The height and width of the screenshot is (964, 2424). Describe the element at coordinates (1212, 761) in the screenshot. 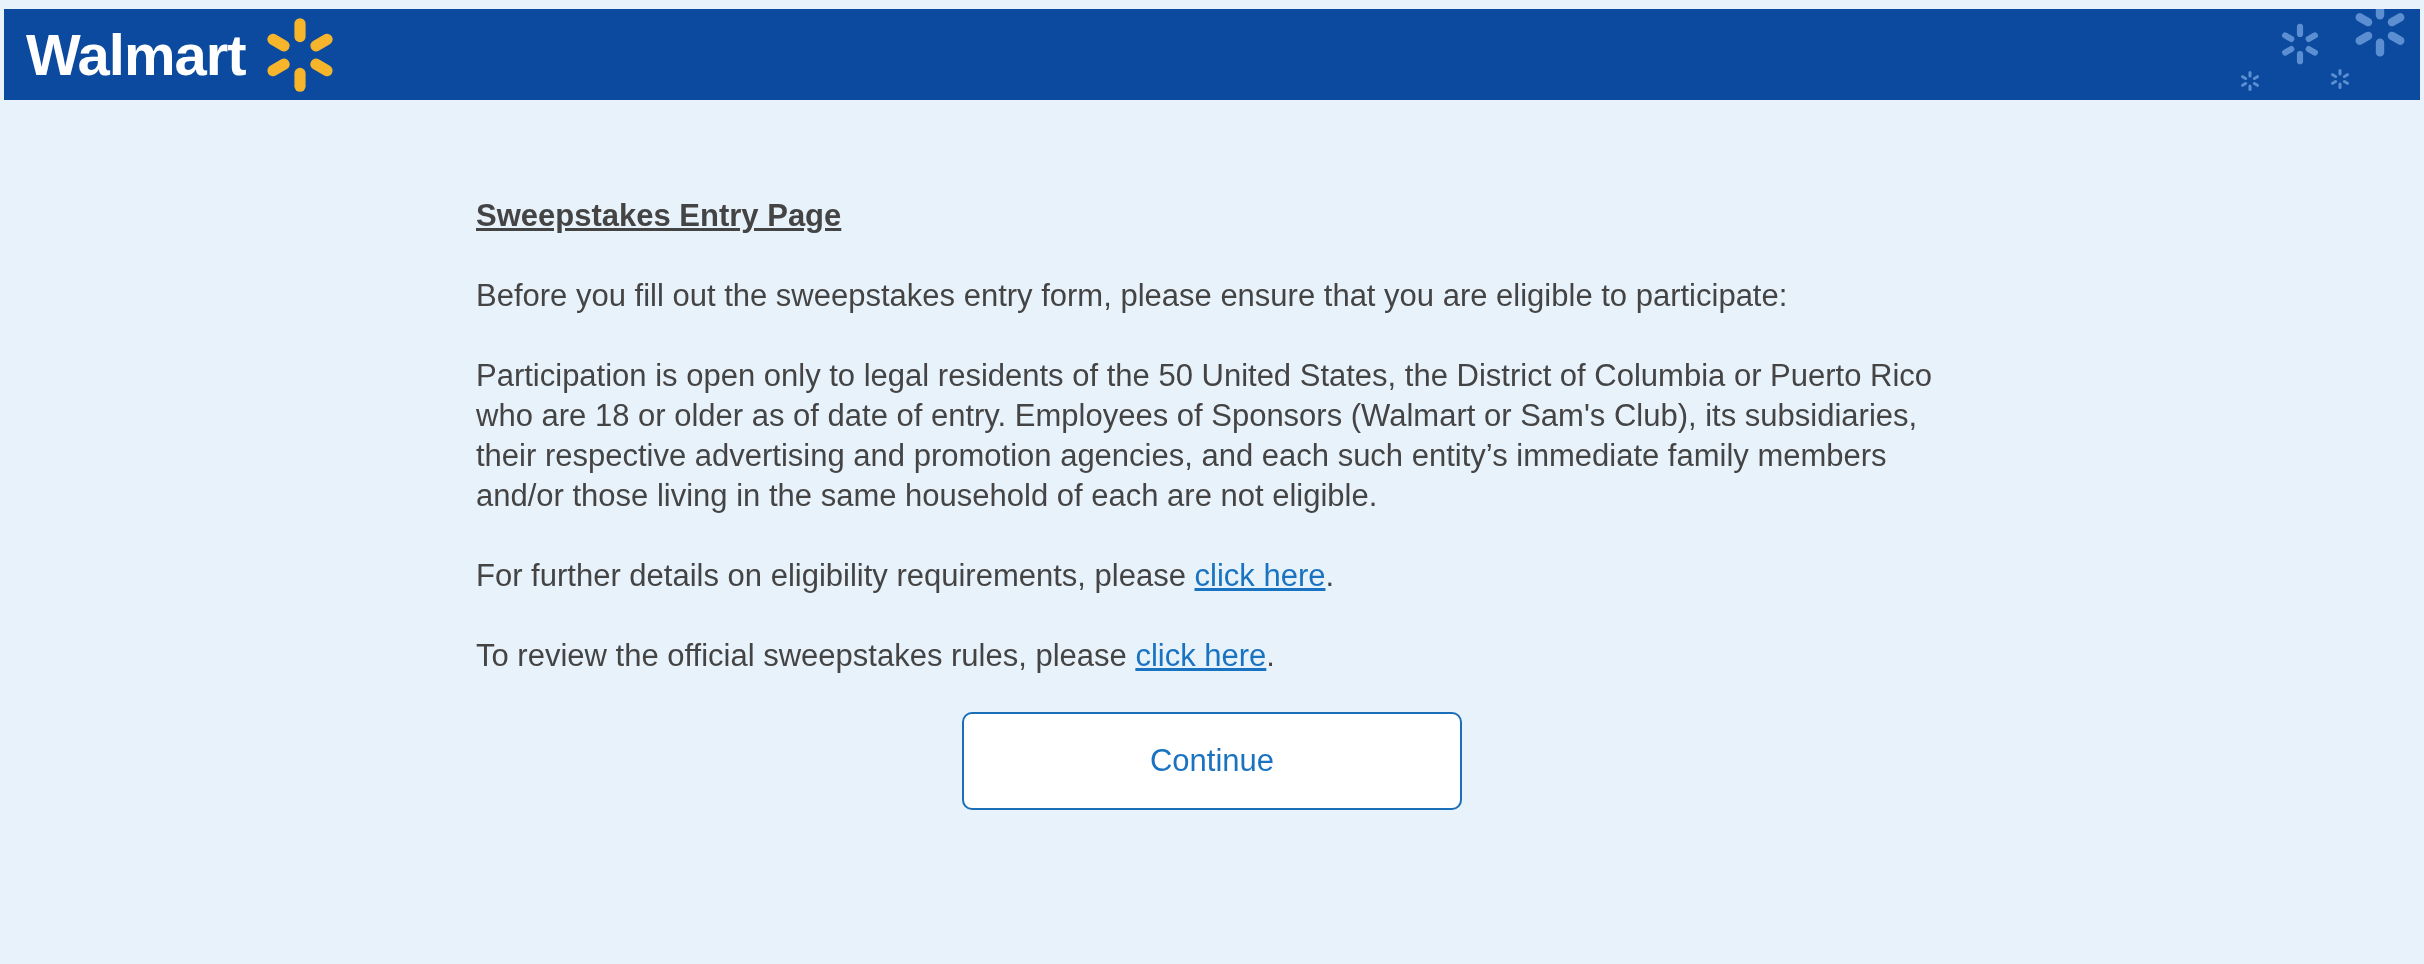

I see `continue-button: Continue` at that location.